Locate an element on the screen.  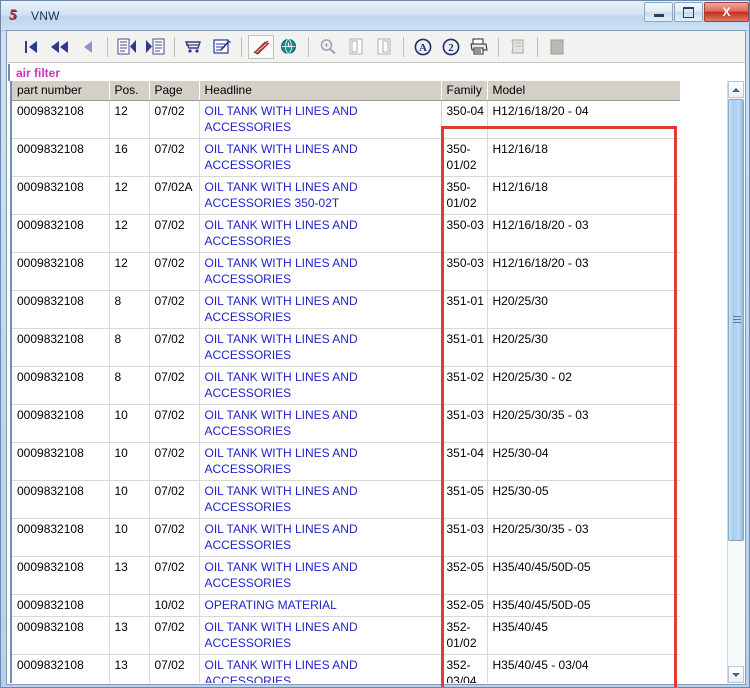
checklist-icon is located at coordinates (222, 46).